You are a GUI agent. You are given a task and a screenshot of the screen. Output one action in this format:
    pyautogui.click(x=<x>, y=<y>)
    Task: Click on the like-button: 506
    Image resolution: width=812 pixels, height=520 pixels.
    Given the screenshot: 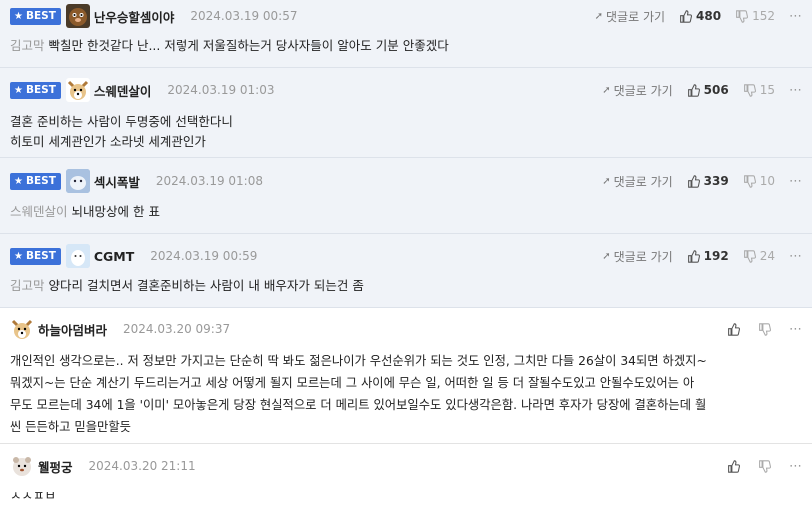 What is the action you would take?
    pyautogui.click(x=708, y=90)
    